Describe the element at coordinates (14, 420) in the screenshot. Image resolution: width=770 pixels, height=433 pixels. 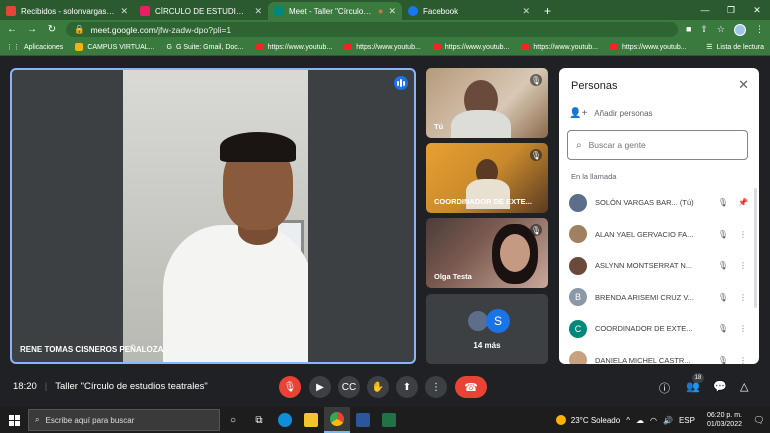
I see `start-button` at that location.